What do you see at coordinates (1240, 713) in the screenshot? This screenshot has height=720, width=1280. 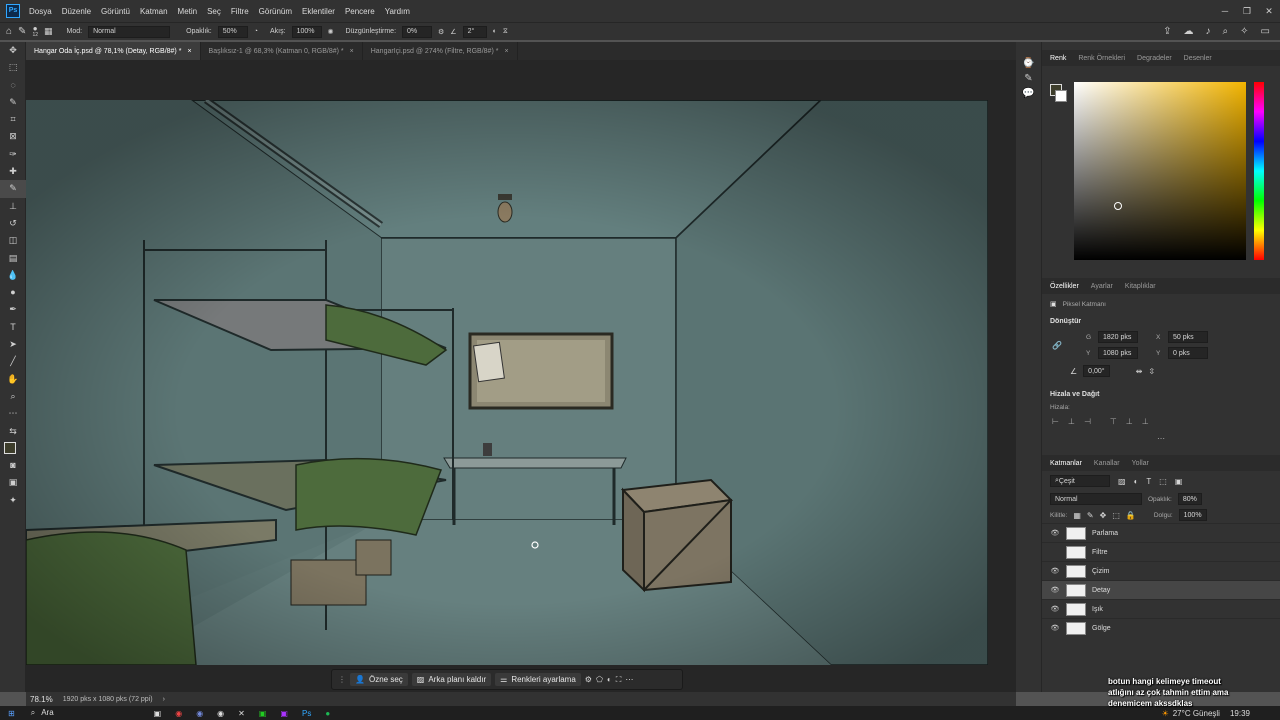 I see `clock: 19:39` at bounding box center [1240, 713].